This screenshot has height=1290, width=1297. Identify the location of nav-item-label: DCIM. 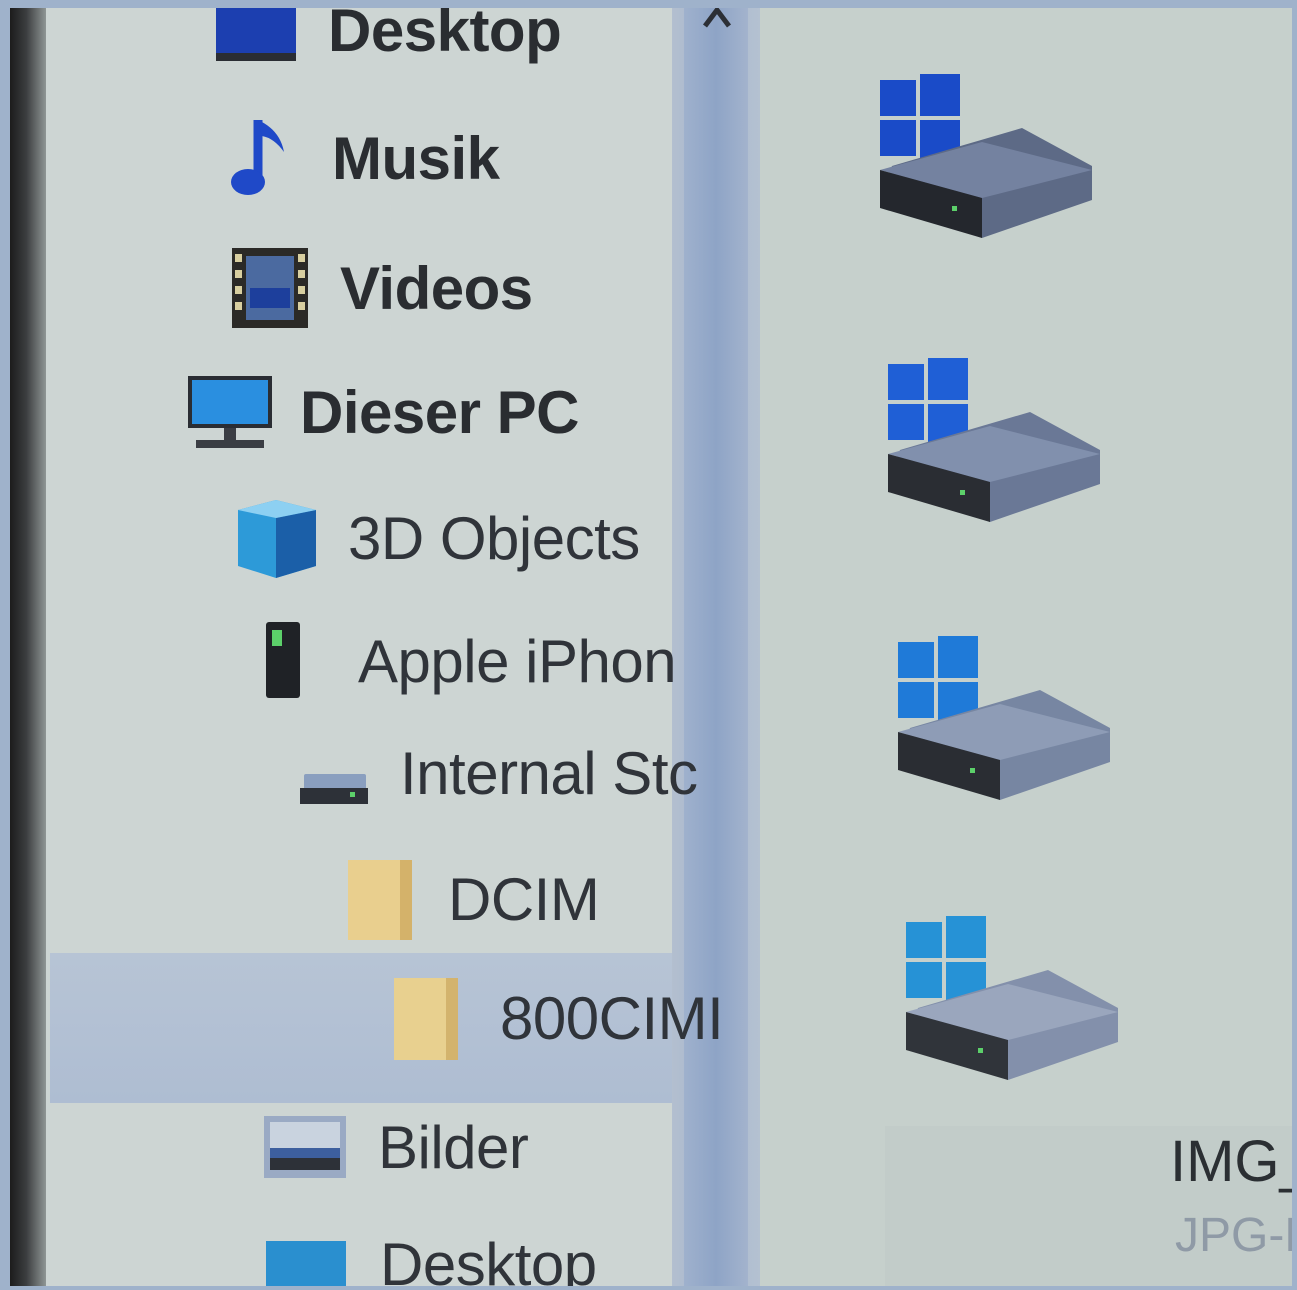
(524, 899).